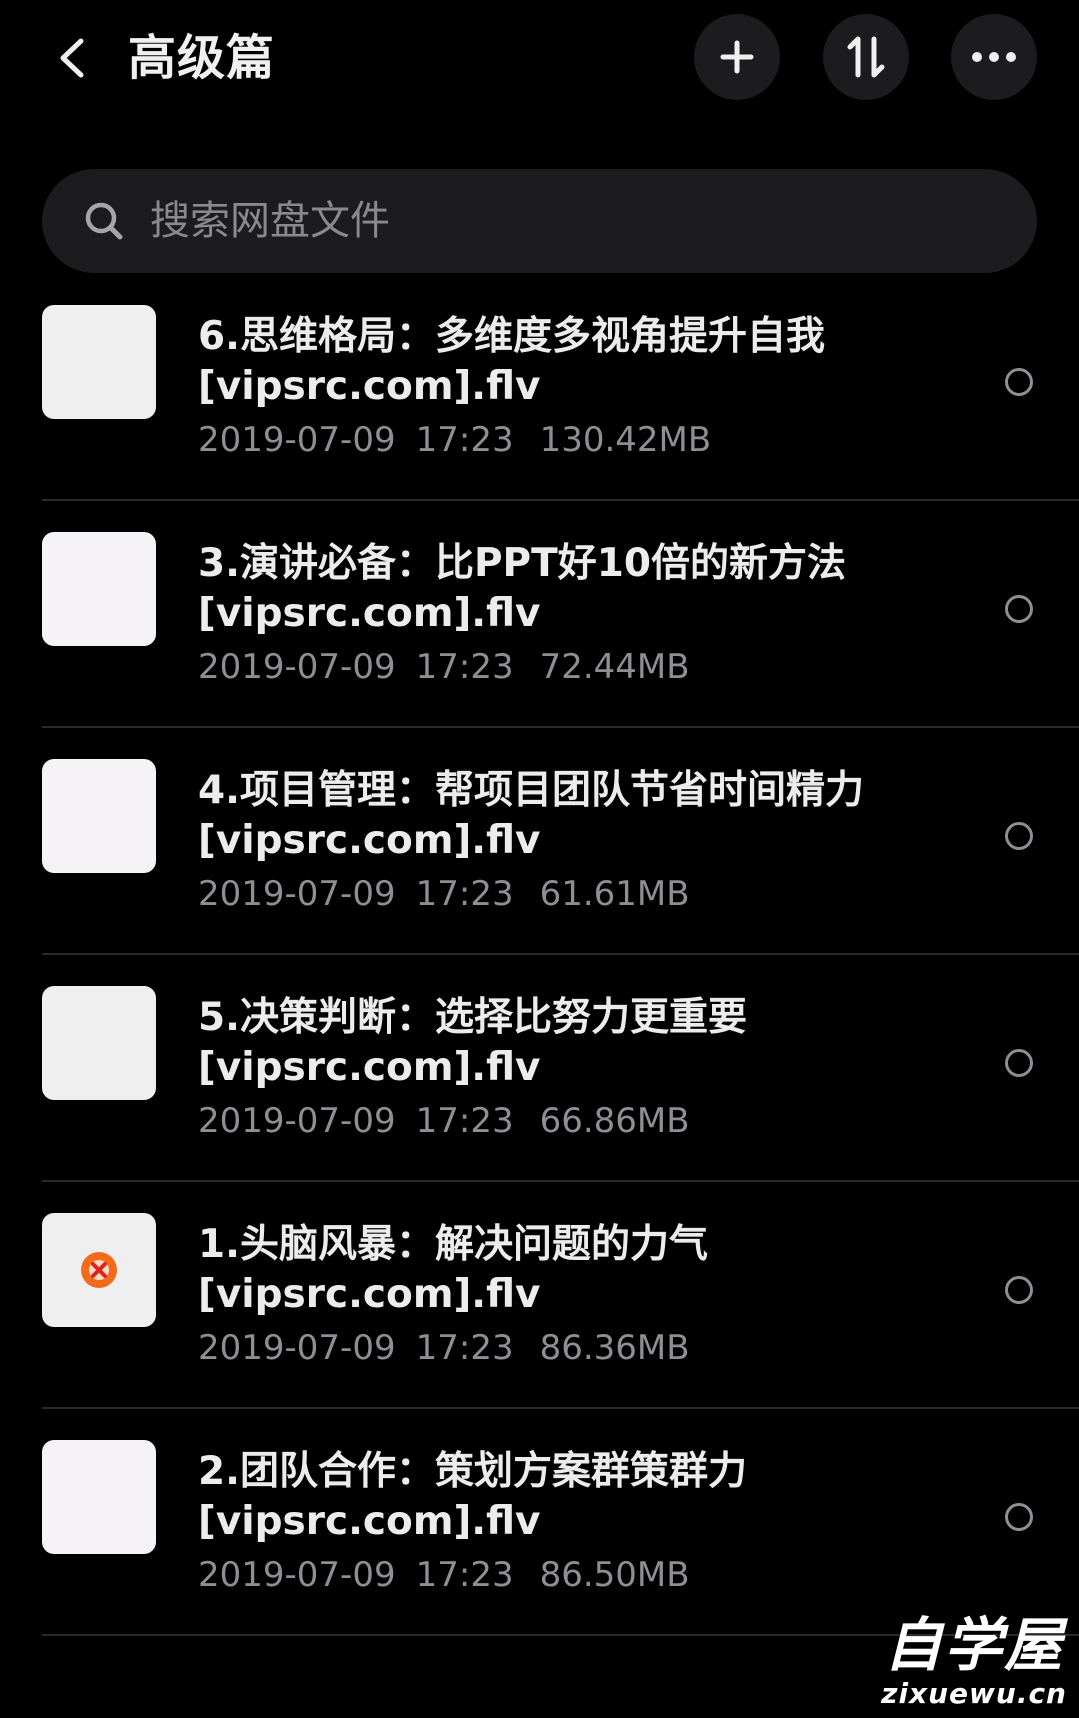 Image resolution: width=1079 pixels, height=1718 pixels. I want to click on file-size: 86.36MB, so click(614, 1348).